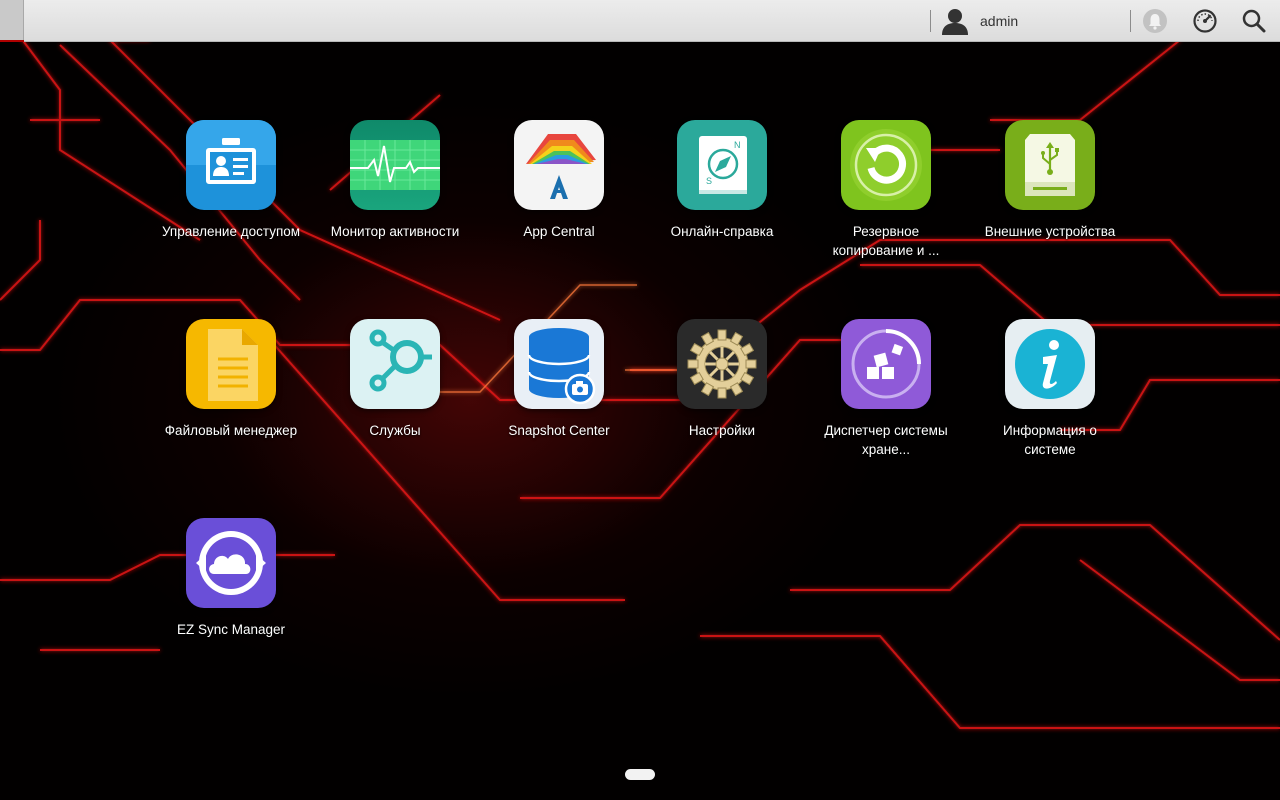 The width and height of the screenshot is (1280, 800). I want to click on app-access-control: Управление доступом, so click(231, 180).